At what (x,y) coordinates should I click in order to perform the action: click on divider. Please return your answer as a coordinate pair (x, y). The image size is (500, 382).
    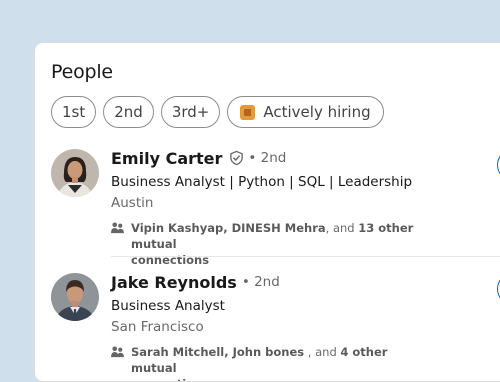
    Looking at the image, I should click on (305, 256).